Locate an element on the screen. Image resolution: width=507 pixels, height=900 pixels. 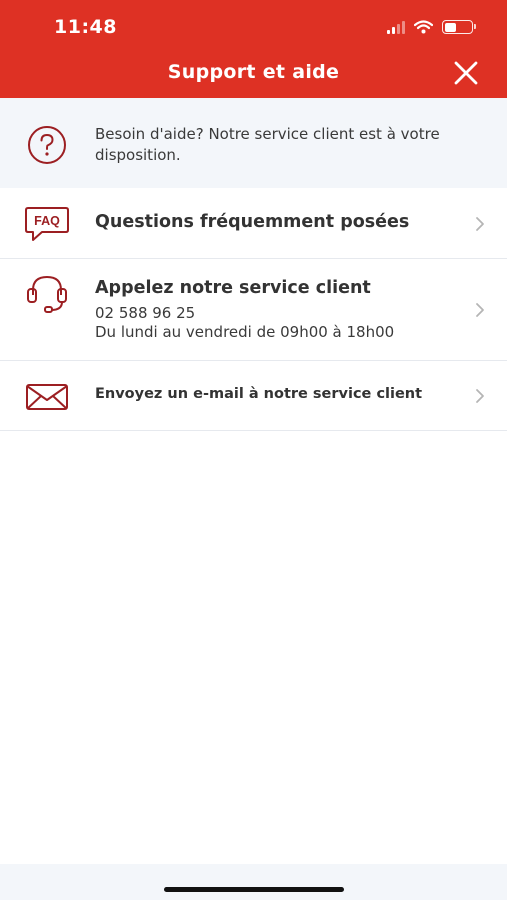
bottom-bar is located at coordinates (253, 882).